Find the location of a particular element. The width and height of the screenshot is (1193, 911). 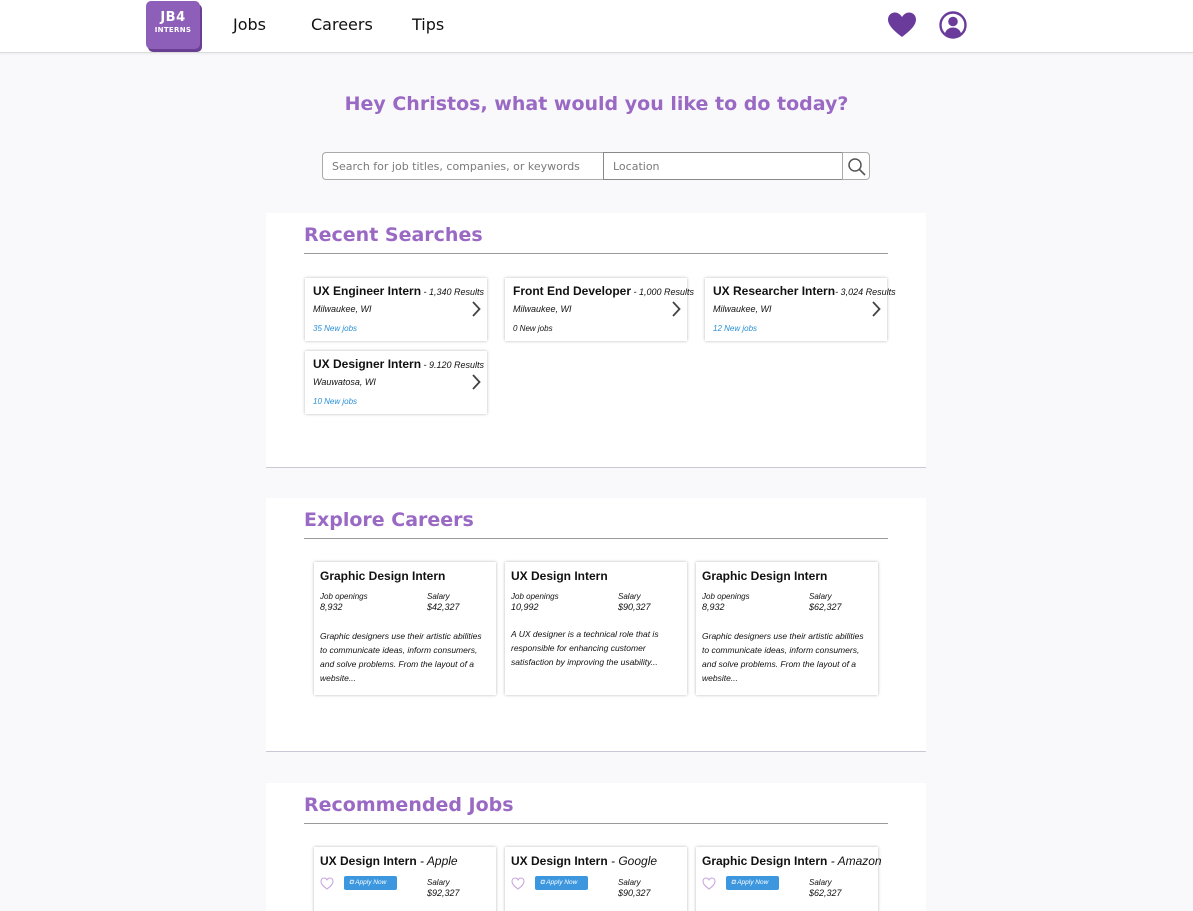

recent-search-count: - 1,340 Results is located at coordinates (453, 292).